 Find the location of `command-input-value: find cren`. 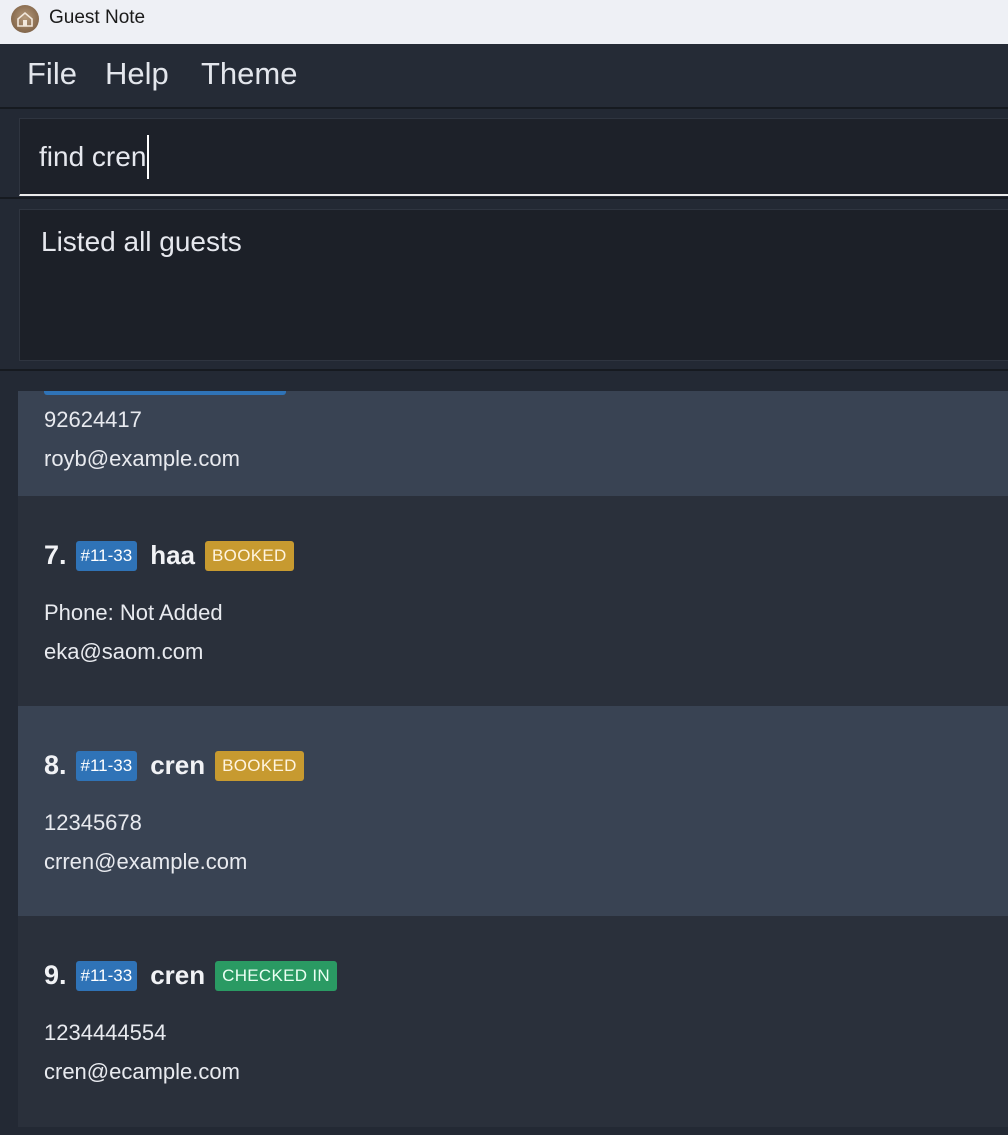

command-input-value: find cren is located at coordinates (93, 156).